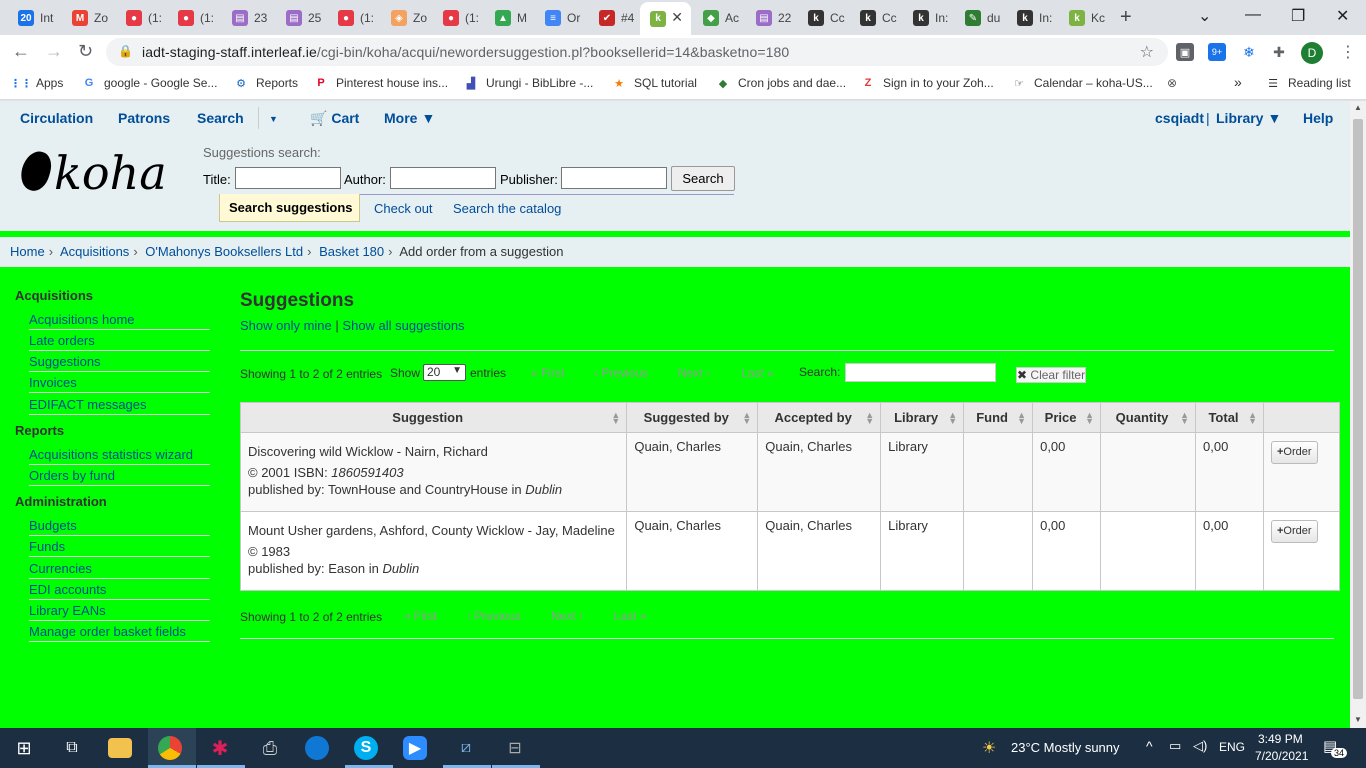 The height and width of the screenshot is (768, 1366). Describe the element at coordinates (56, 118) in the screenshot. I see `nav-circulation: Circulation` at that location.